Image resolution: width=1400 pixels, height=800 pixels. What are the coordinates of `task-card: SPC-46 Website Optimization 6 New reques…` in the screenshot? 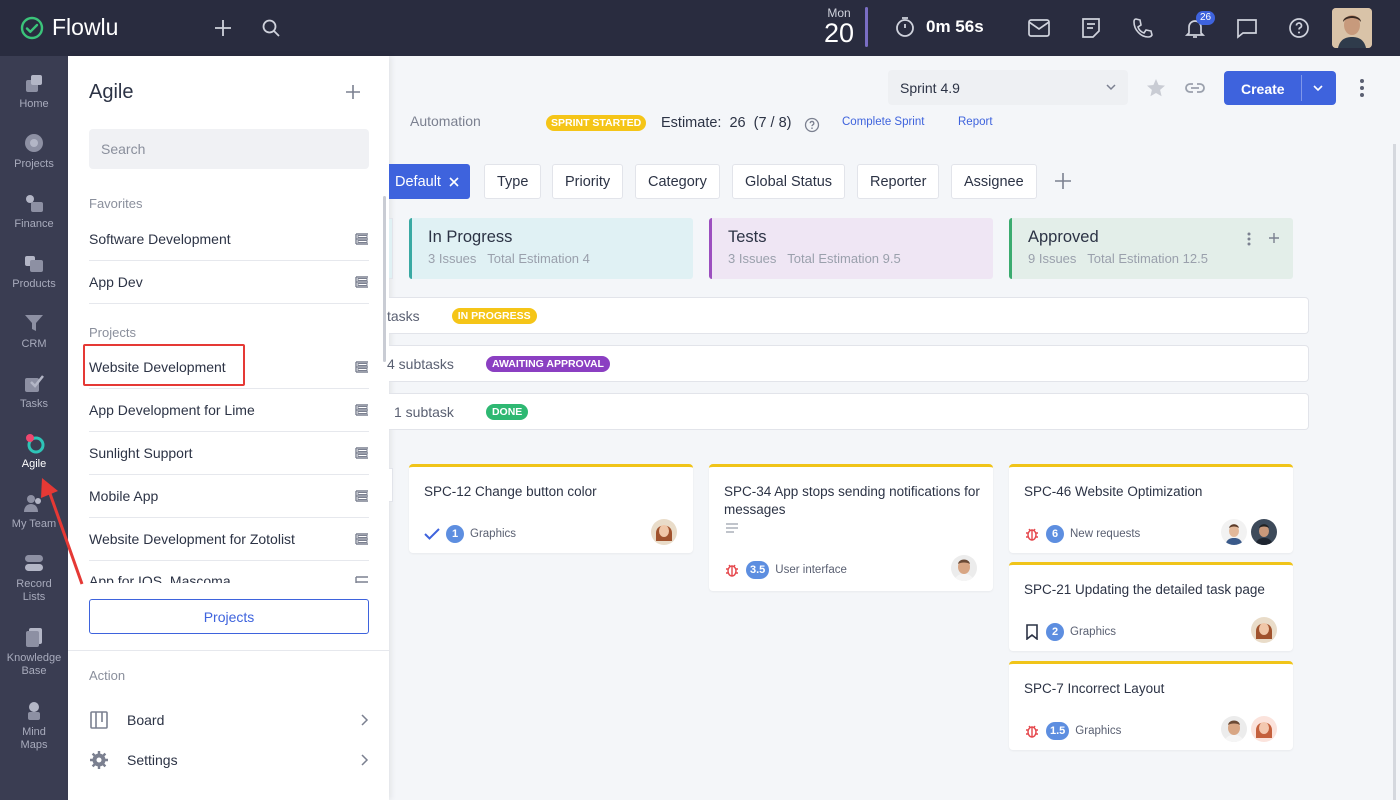 It's located at (1151, 508).